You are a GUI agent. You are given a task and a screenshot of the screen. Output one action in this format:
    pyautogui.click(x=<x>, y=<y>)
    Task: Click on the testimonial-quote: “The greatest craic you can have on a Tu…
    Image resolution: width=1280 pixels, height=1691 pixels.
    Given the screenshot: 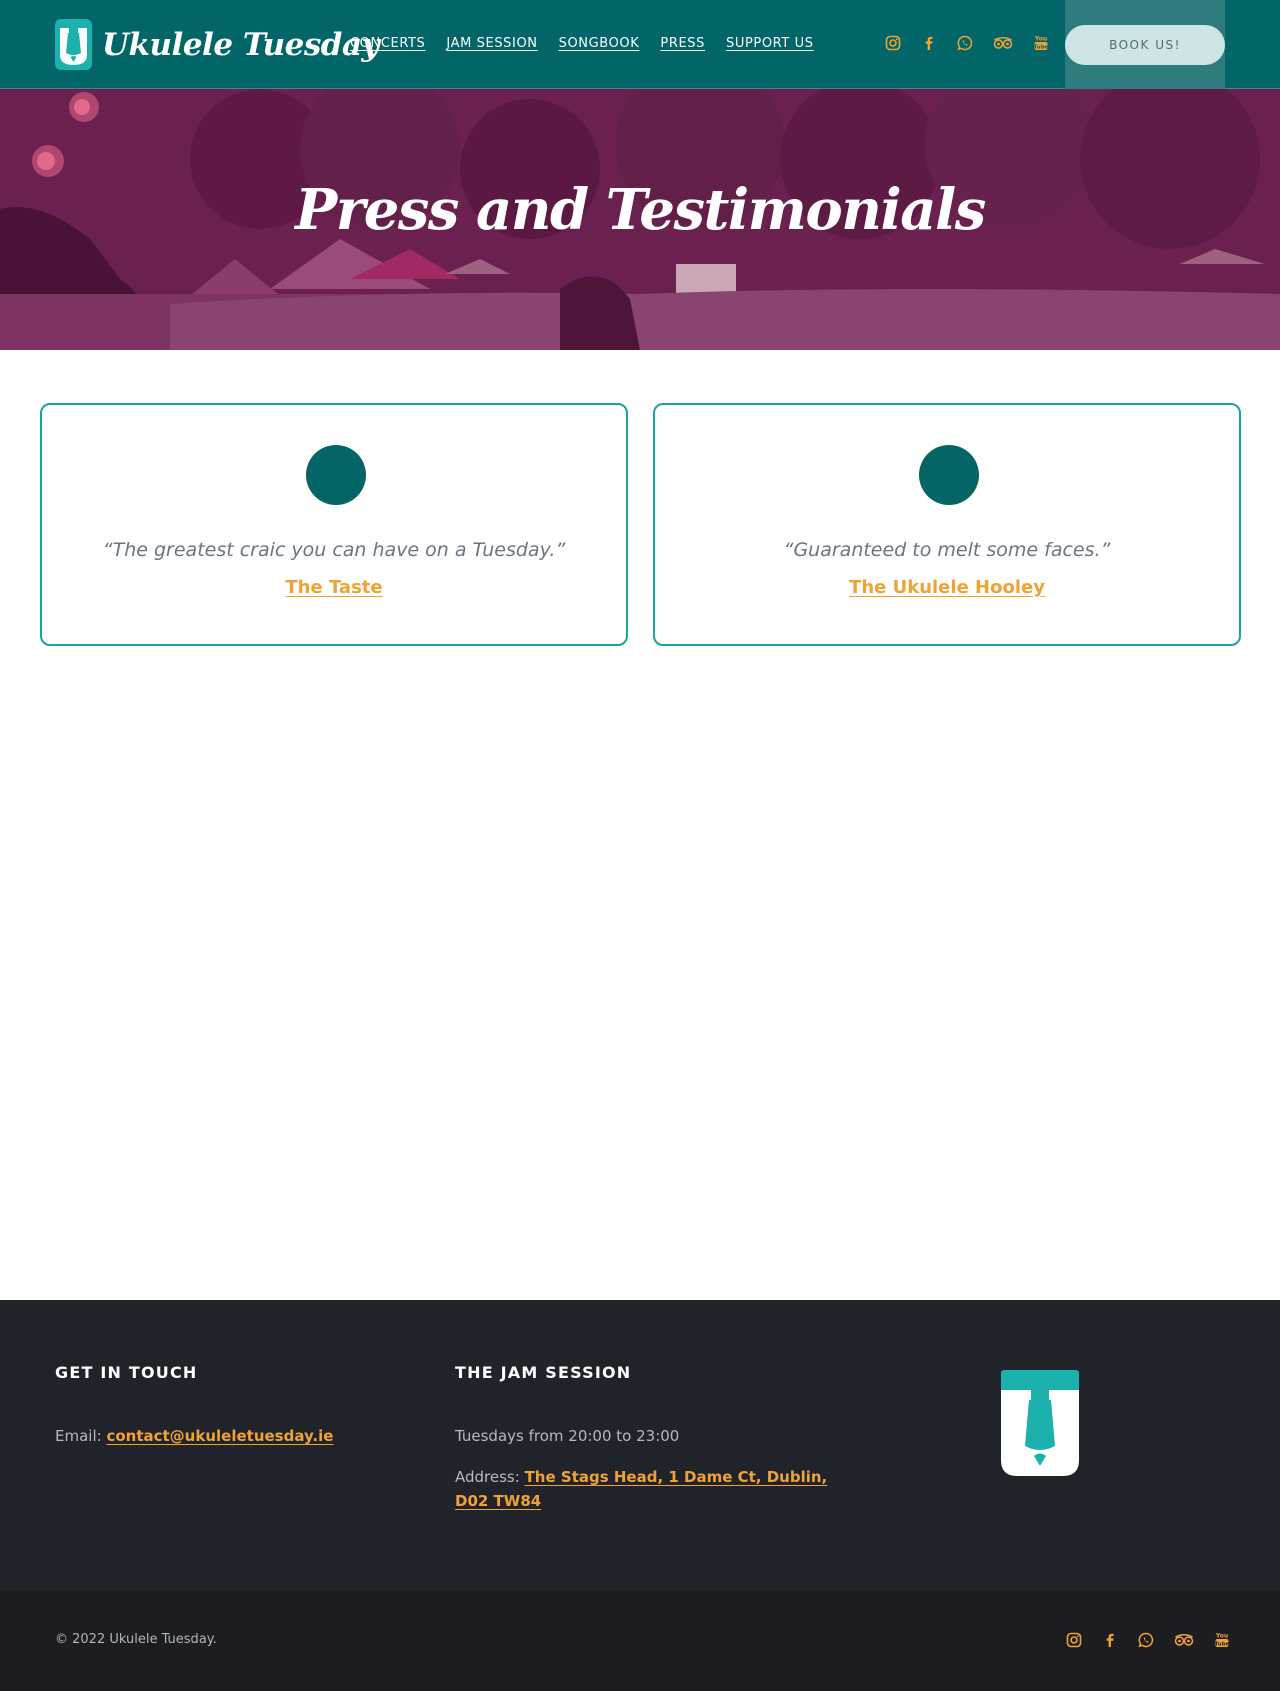 What is the action you would take?
    pyautogui.click(x=334, y=550)
    